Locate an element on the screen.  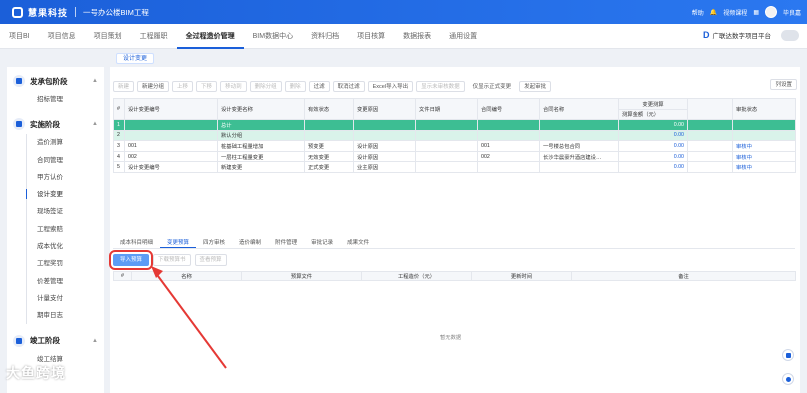
tab-approval-records: 审批记录 is located at coordinates (322, 243).